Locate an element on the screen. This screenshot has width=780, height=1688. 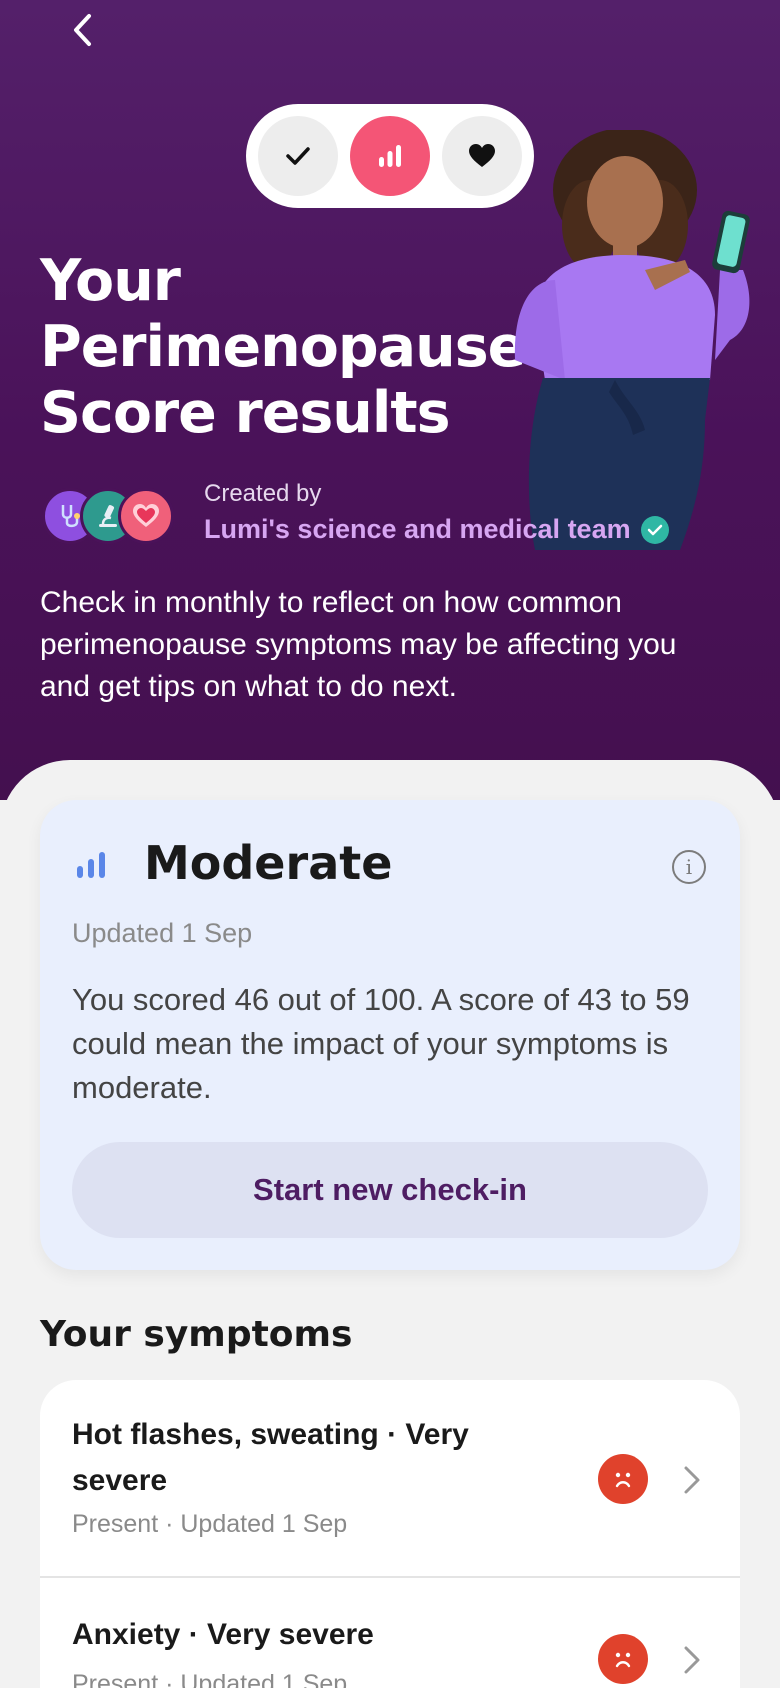
symptom-name: Anxiety · Very severe is located at coordinates (223, 1634).